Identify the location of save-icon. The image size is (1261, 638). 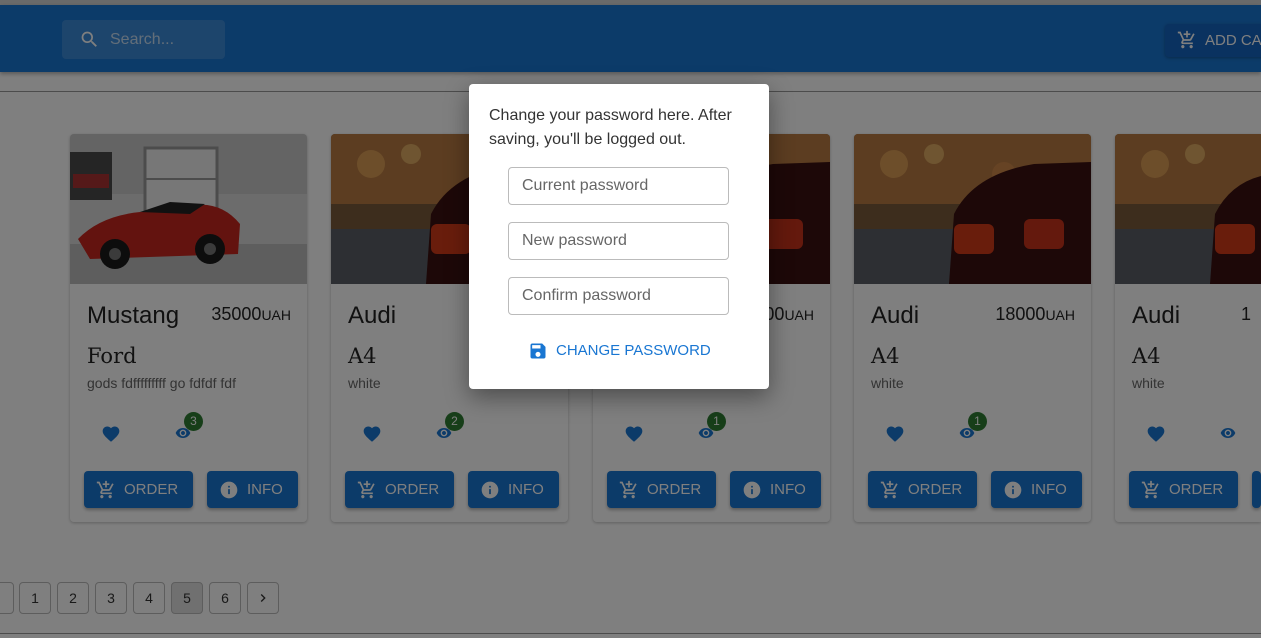
(538, 351).